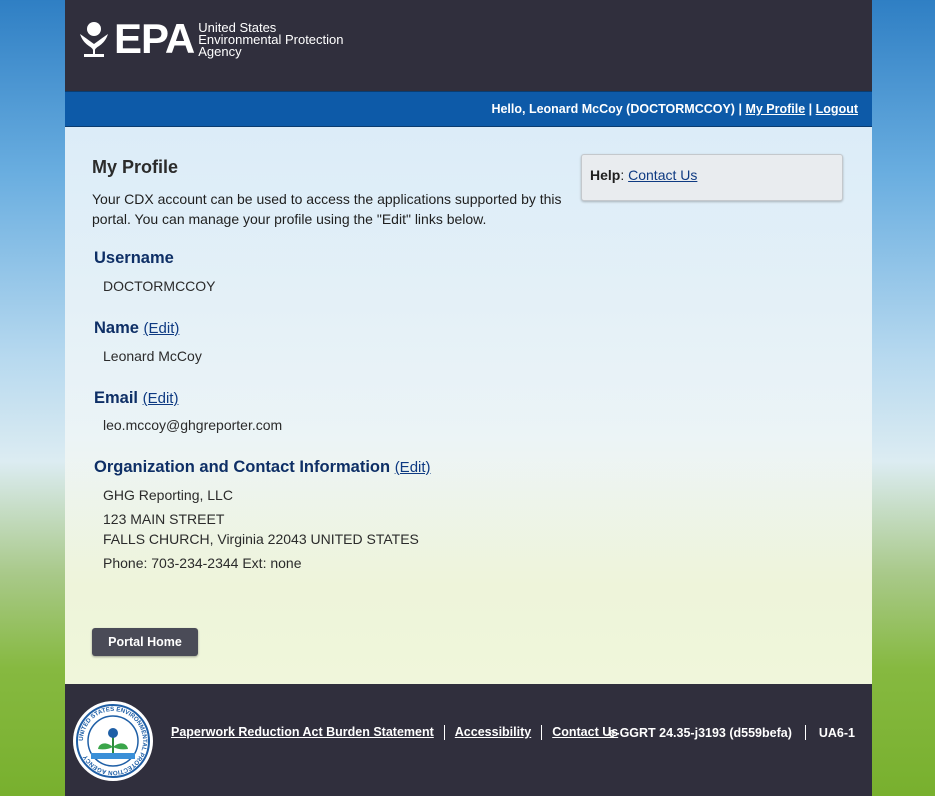 The width and height of the screenshot is (935, 796). I want to click on help-contact-us-link: Contact Us, so click(662, 175).